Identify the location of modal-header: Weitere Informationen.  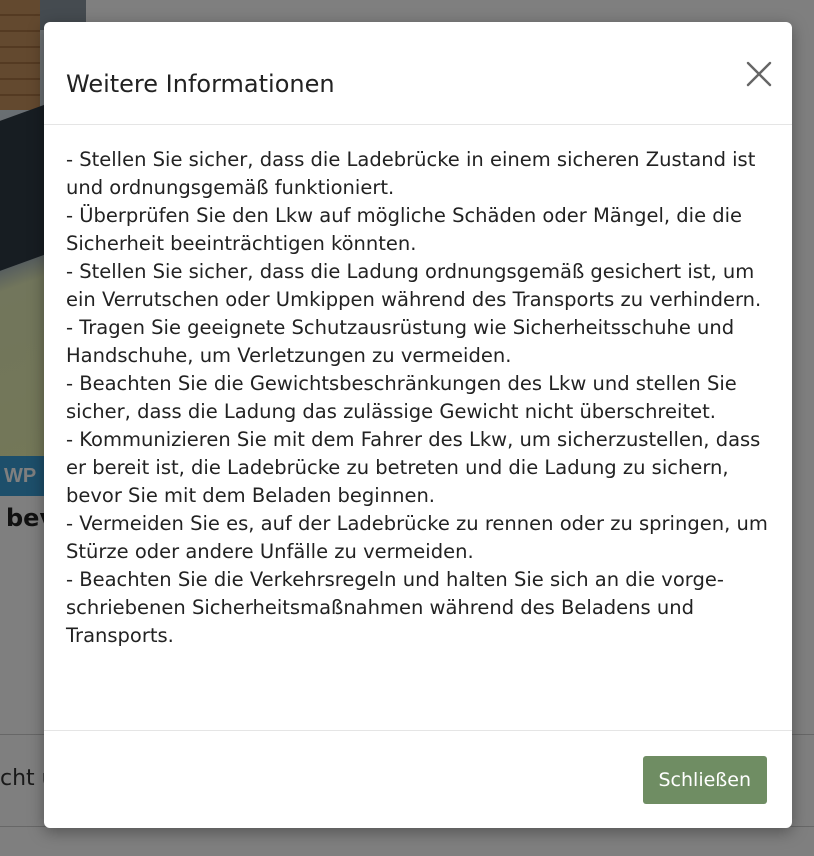
(418, 73).